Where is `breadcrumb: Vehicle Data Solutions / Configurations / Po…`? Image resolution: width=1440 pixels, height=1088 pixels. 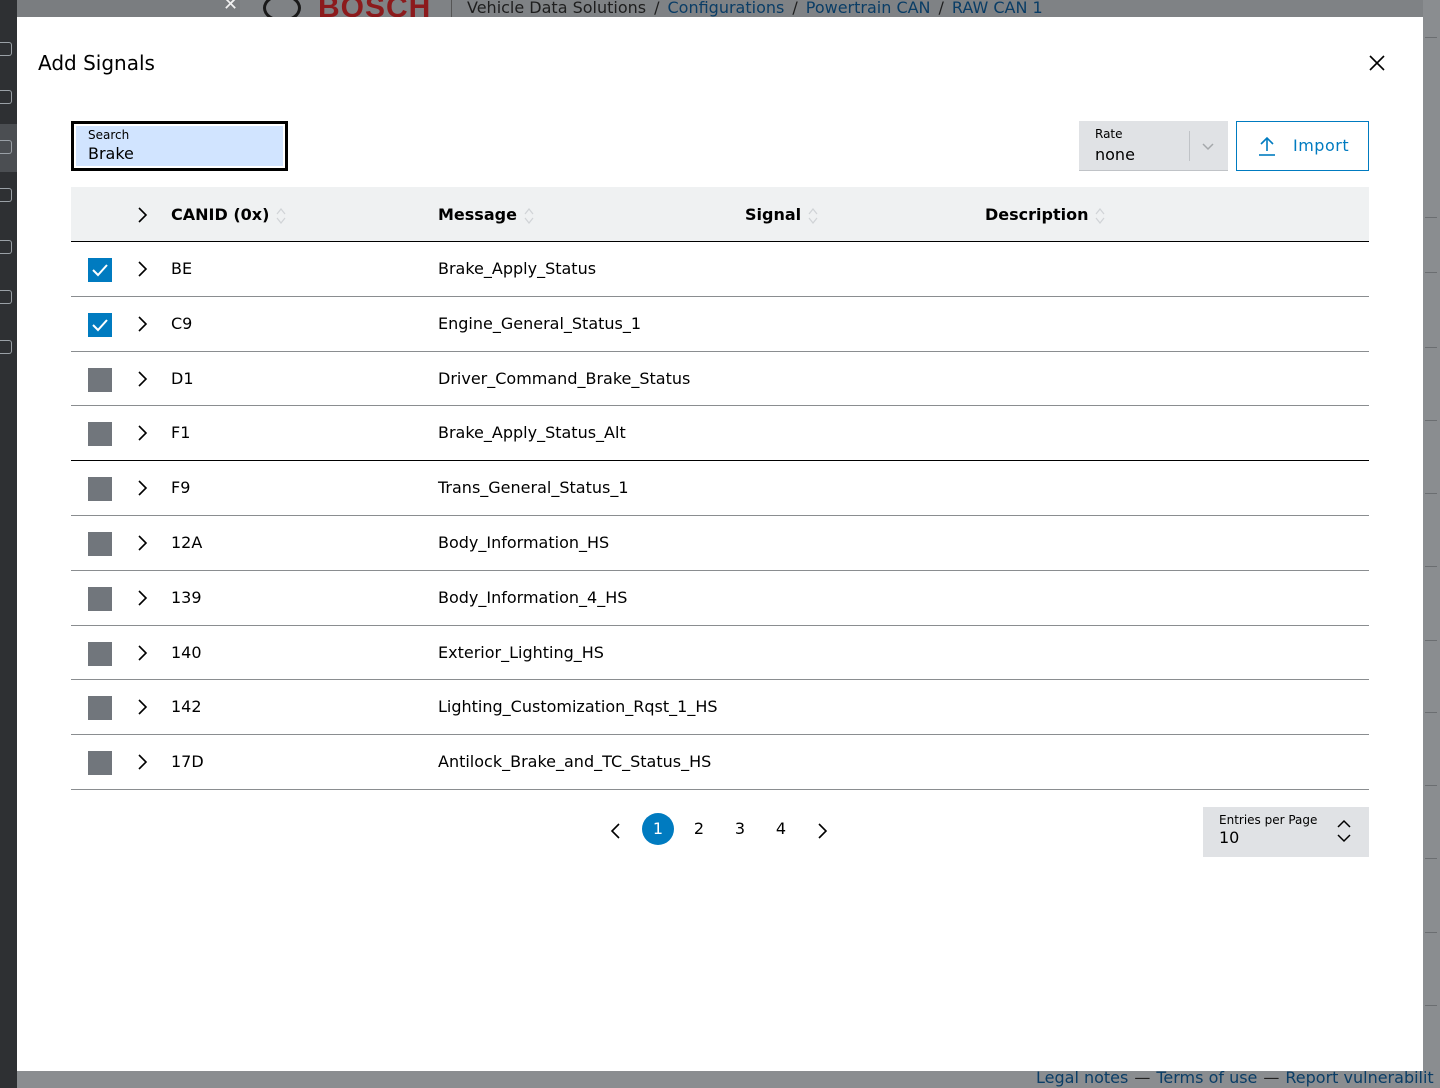 breadcrumb: Vehicle Data Solutions / Configurations / Po… is located at coordinates (755, 8).